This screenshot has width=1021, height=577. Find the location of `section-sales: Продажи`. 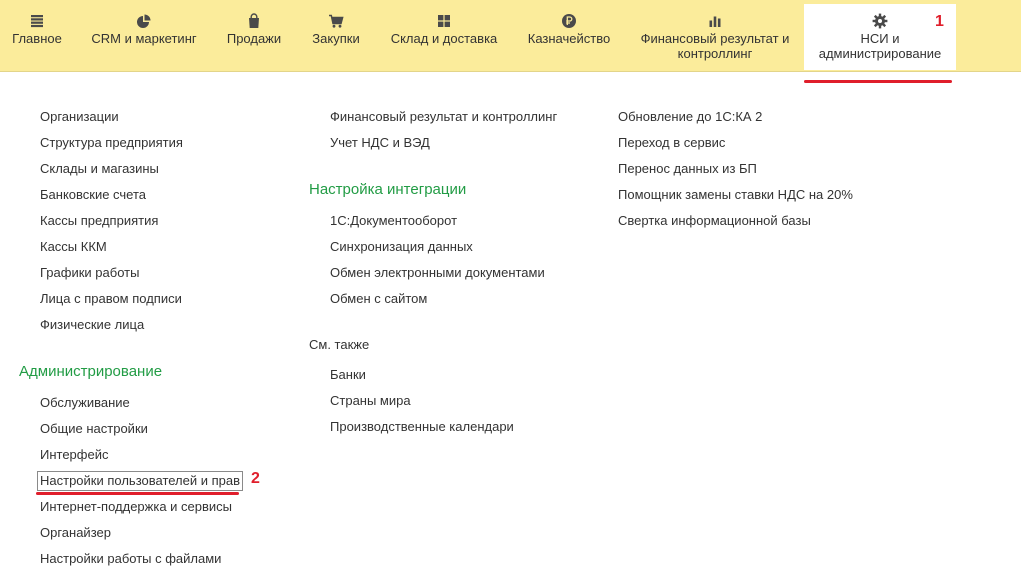

section-sales: Продажи is located at coordinates (254, 36).